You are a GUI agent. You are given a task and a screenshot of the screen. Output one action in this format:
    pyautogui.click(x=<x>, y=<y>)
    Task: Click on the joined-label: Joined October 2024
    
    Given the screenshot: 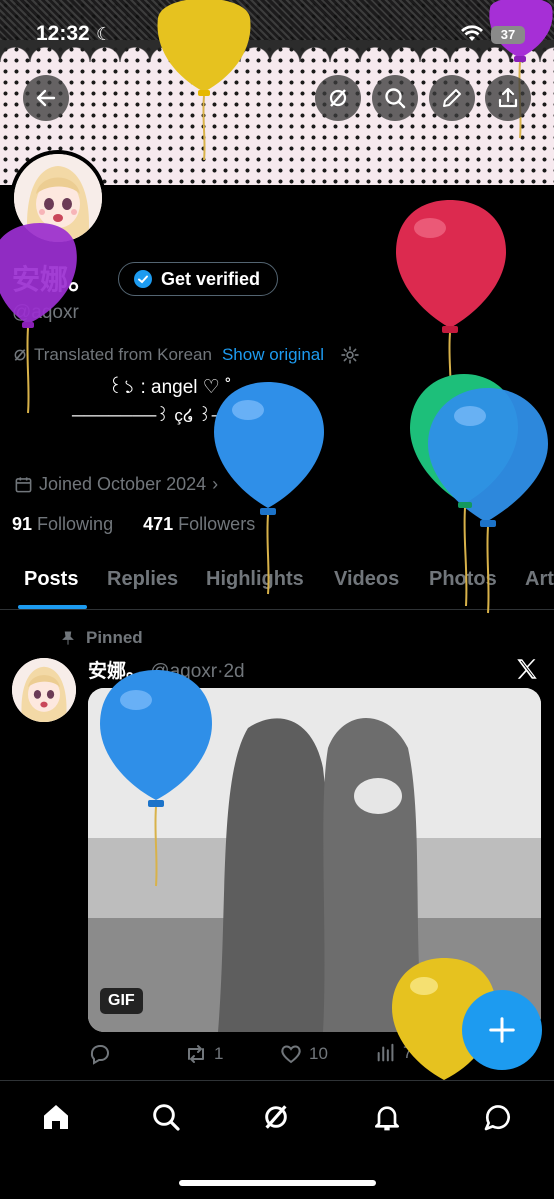 What is the action you would take?
    pyautogui.click(x=123, y=484)
    